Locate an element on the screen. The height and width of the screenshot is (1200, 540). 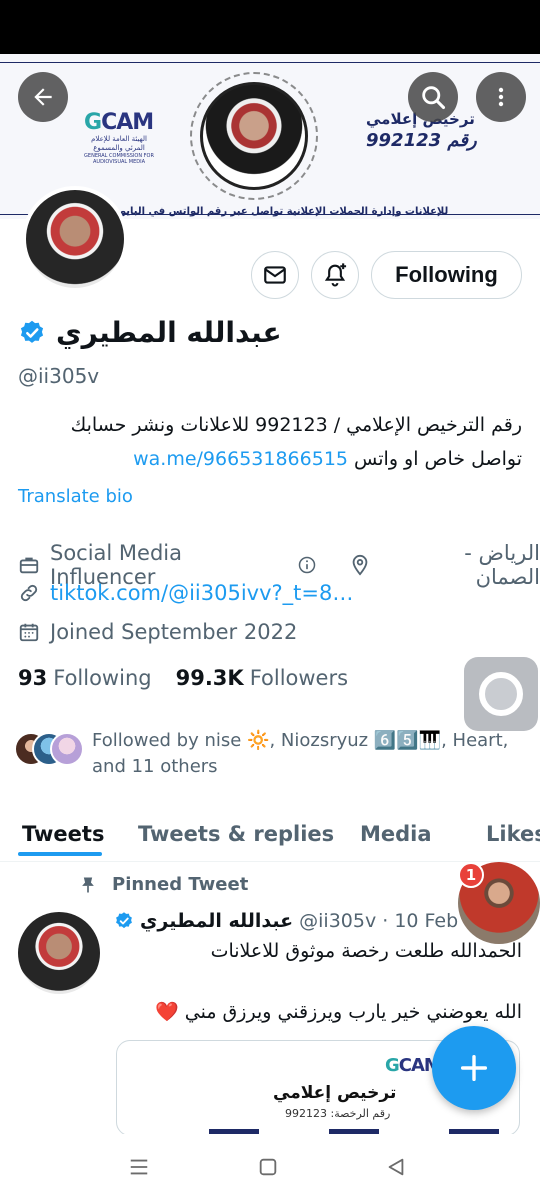
home-button is located at coordinates (268, 1169).